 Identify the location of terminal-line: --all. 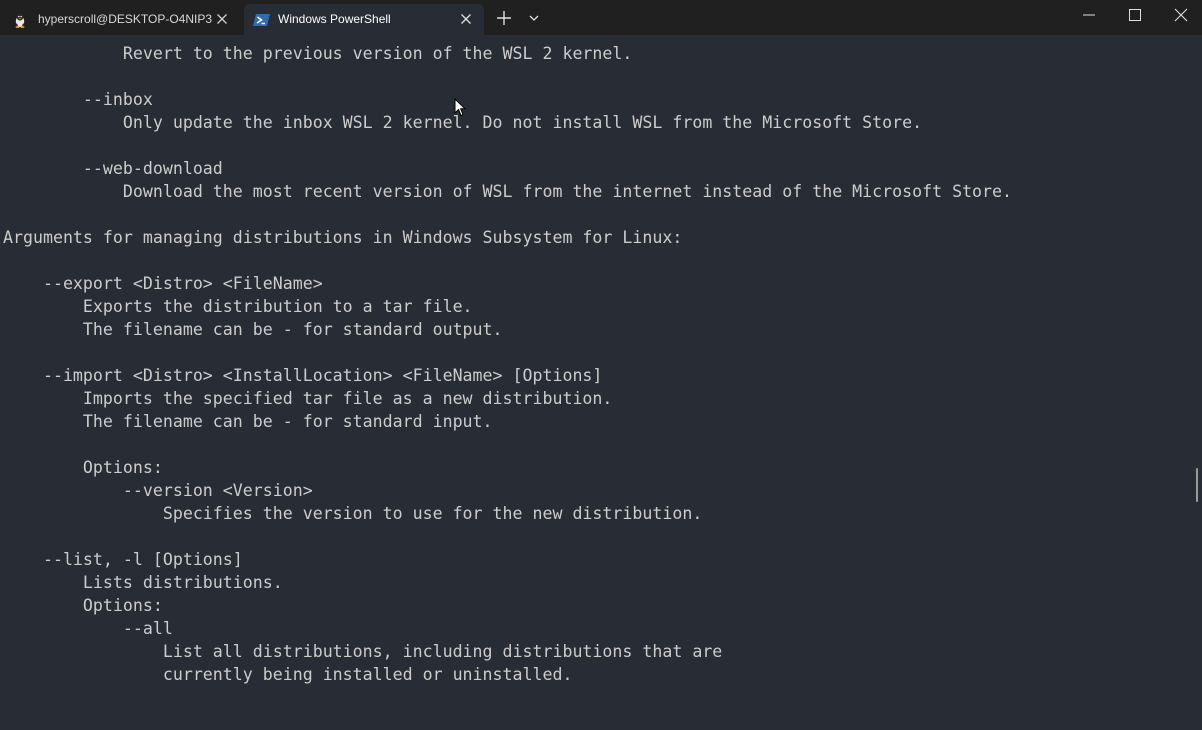
(88, 628).